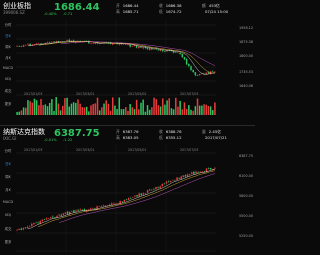  I want to click on y-axis-label: 1875.38, so click(246, 42).